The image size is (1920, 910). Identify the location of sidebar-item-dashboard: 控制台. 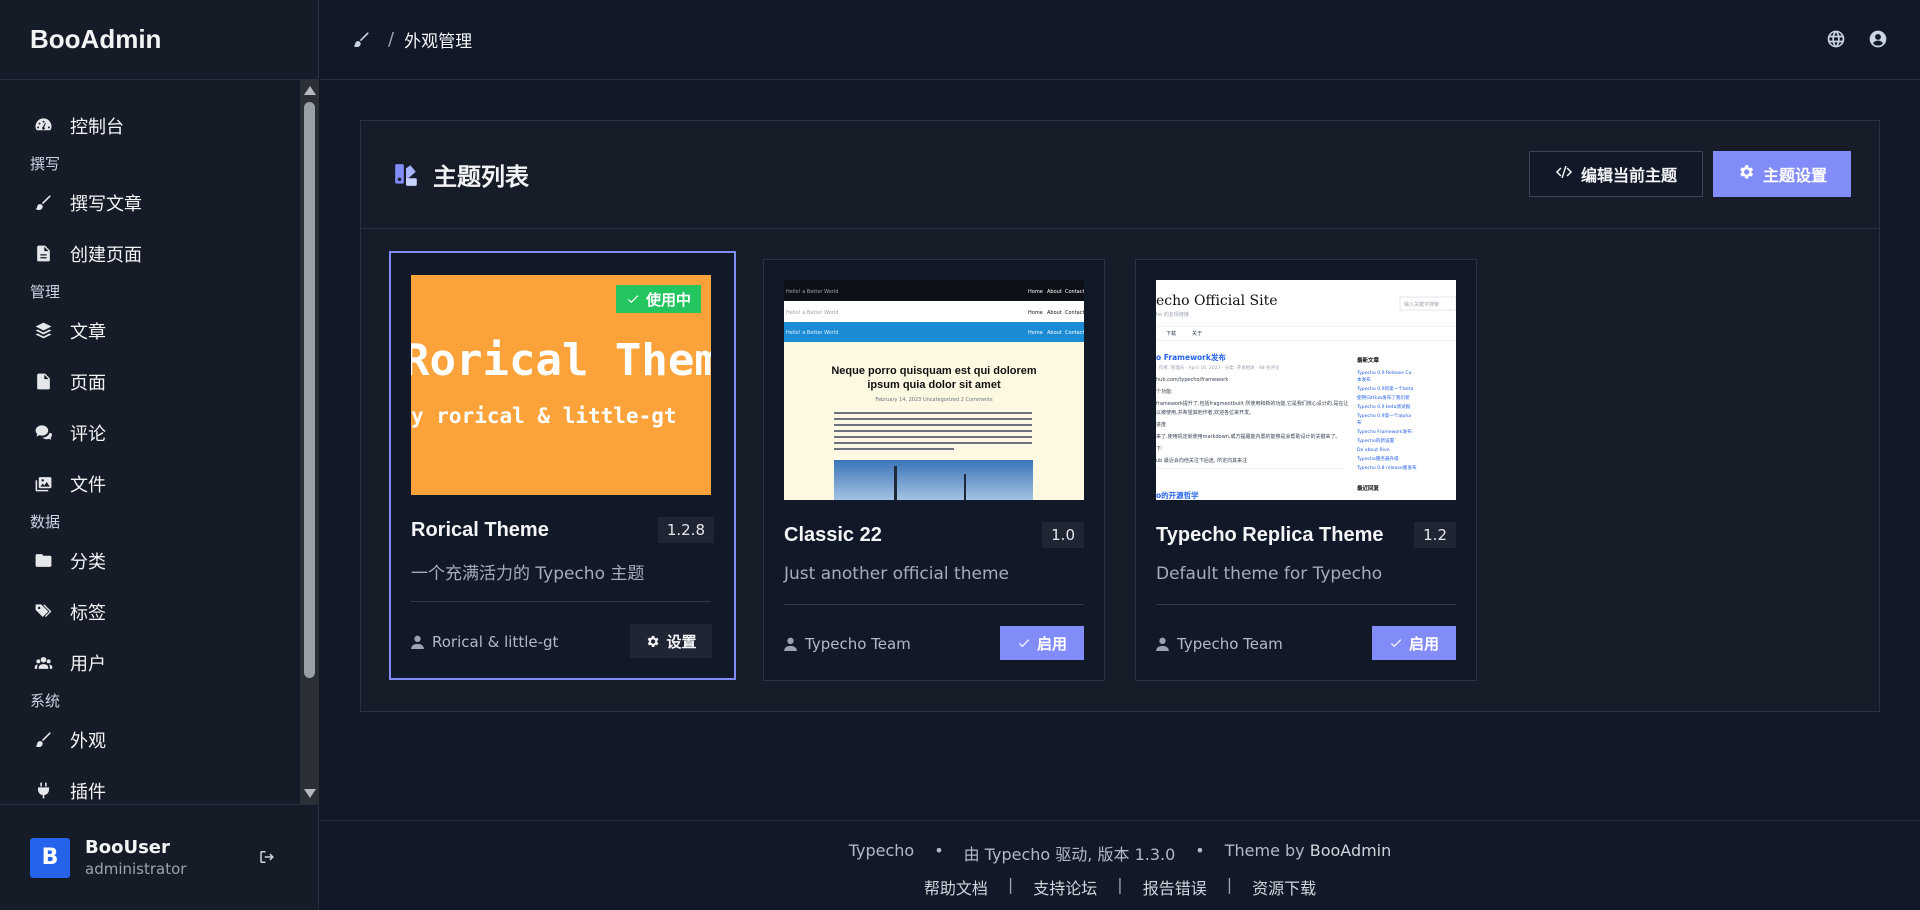
(150, 125).